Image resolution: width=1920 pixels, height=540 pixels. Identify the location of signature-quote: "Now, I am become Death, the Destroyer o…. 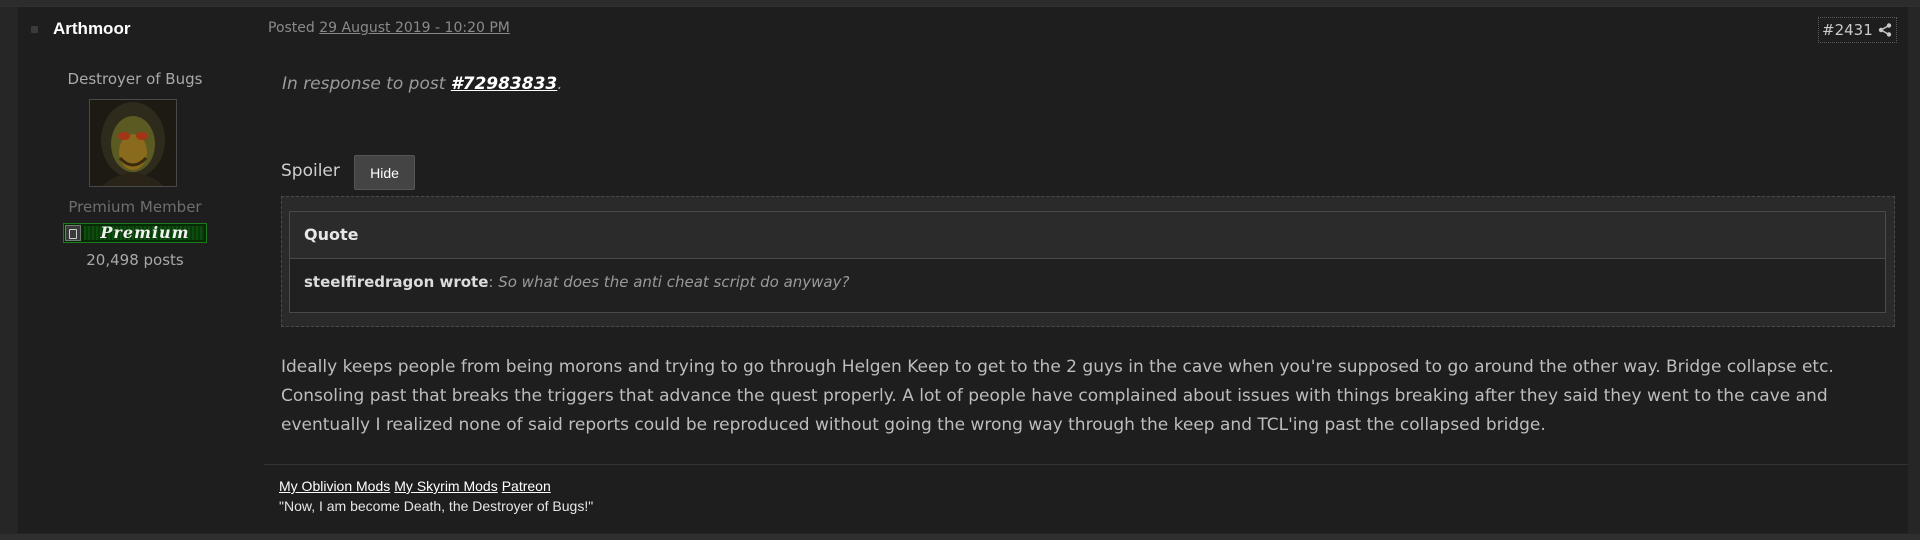
(436, 506).